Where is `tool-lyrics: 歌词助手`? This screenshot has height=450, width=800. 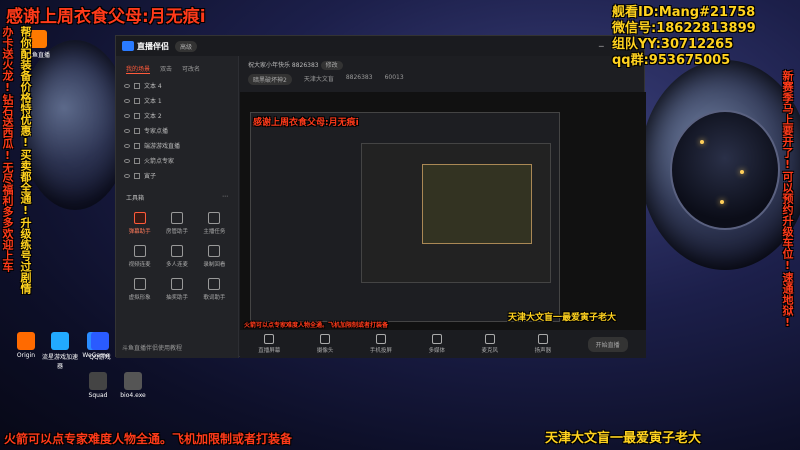 tool-lyrics: 歌词助手 is located at coordinates (214, 289).